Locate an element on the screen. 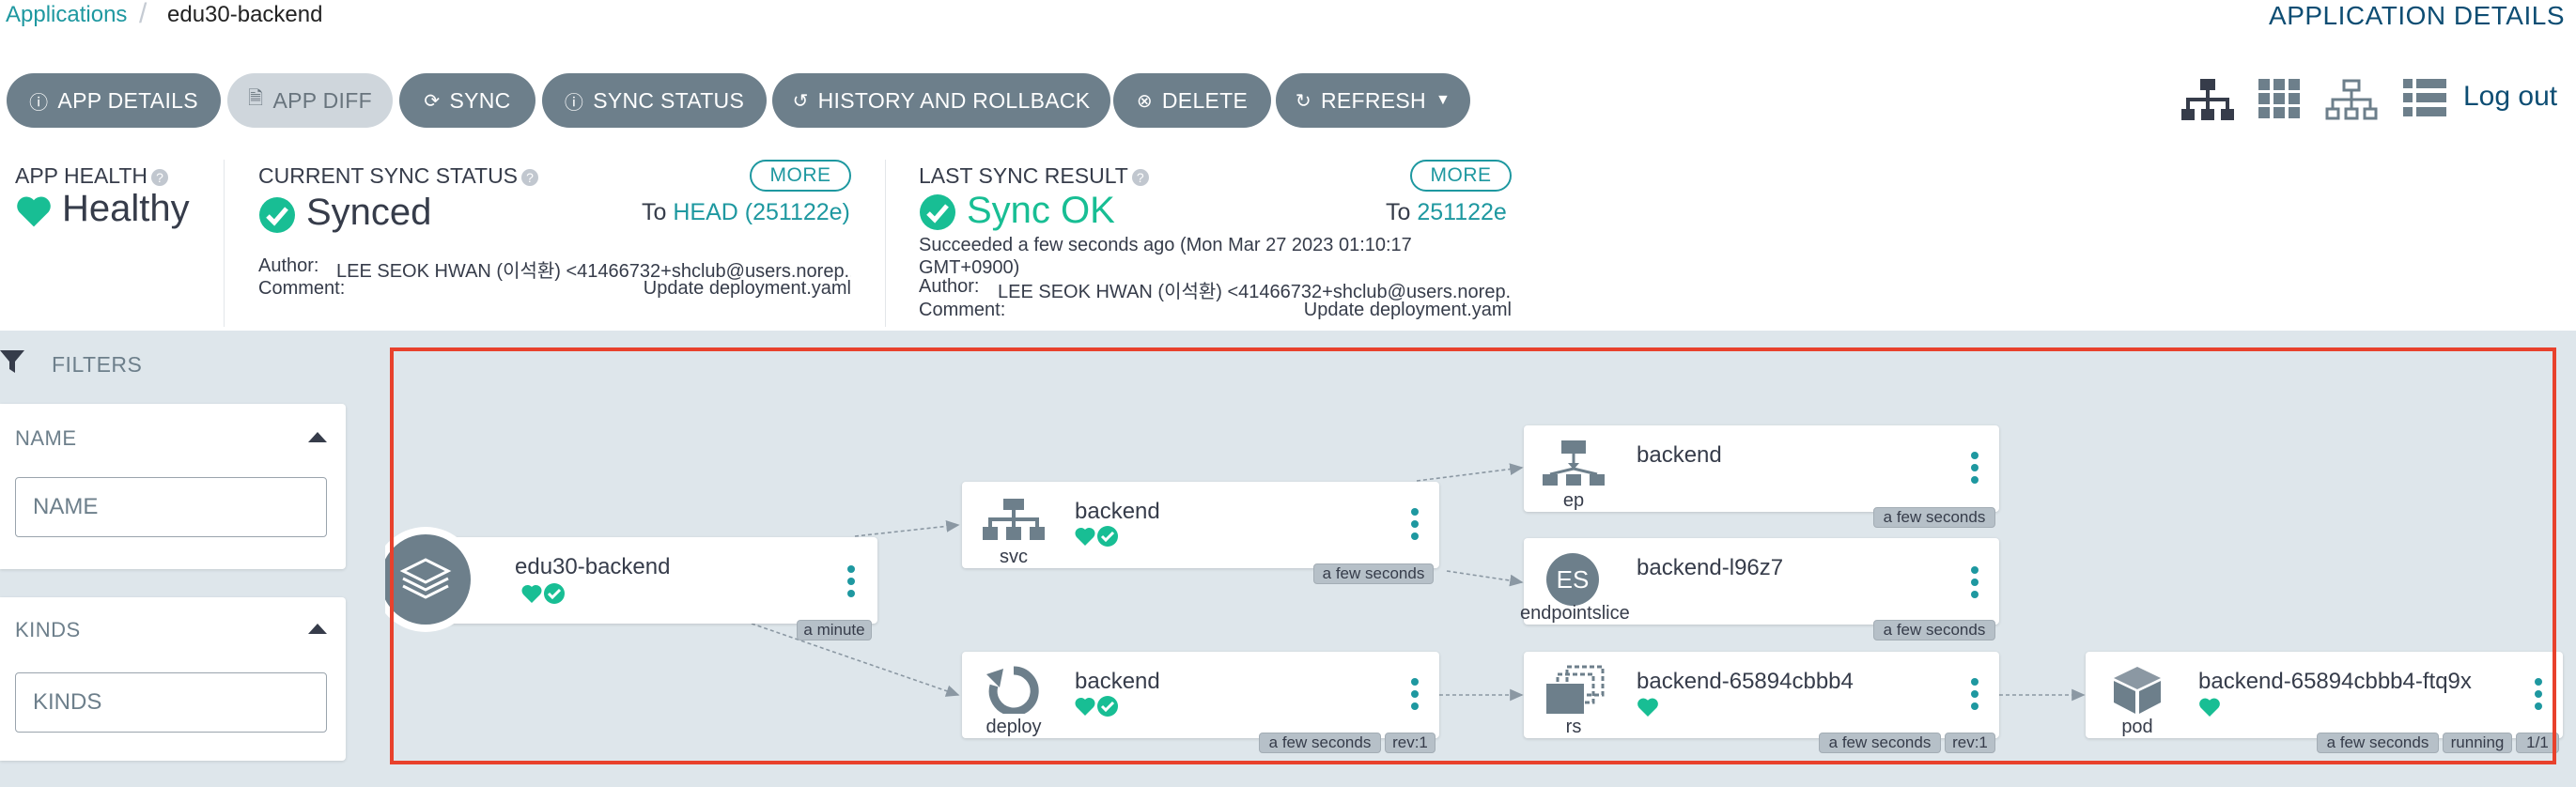 The height and width of the screenshot is (787, 2576). current-sync-value: Synced is located at coordinates (369, 212).